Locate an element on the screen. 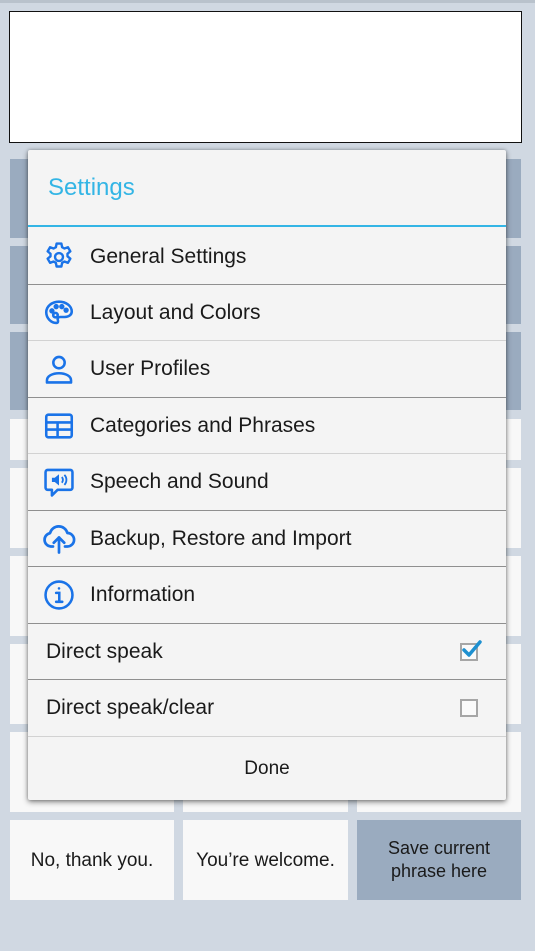 This screenshot has height=951, width=535. menu-item-layout-colors: Layout and Colors is located at coordinates (267, 313).